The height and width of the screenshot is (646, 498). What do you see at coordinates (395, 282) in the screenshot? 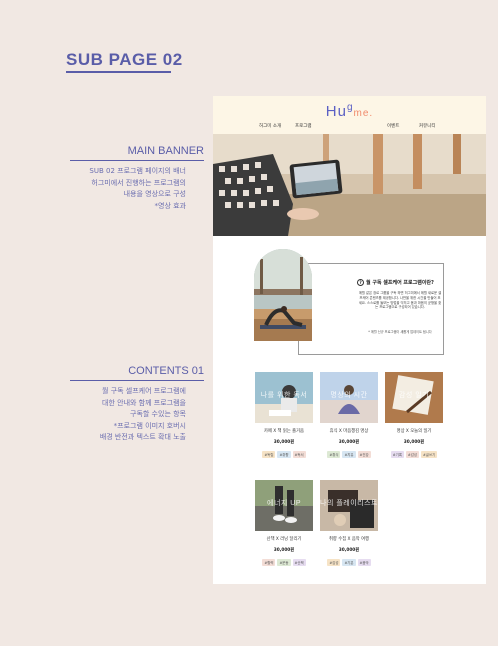
I see `intro-question: ? 월 구독 셀프케어 프로그램이란?` at bounding box center [395, 282].